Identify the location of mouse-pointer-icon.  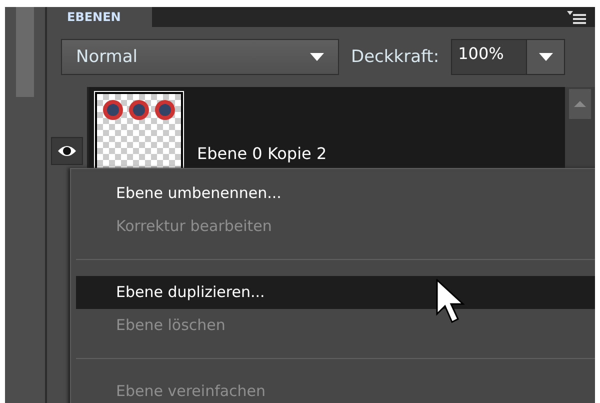
(451, 302).